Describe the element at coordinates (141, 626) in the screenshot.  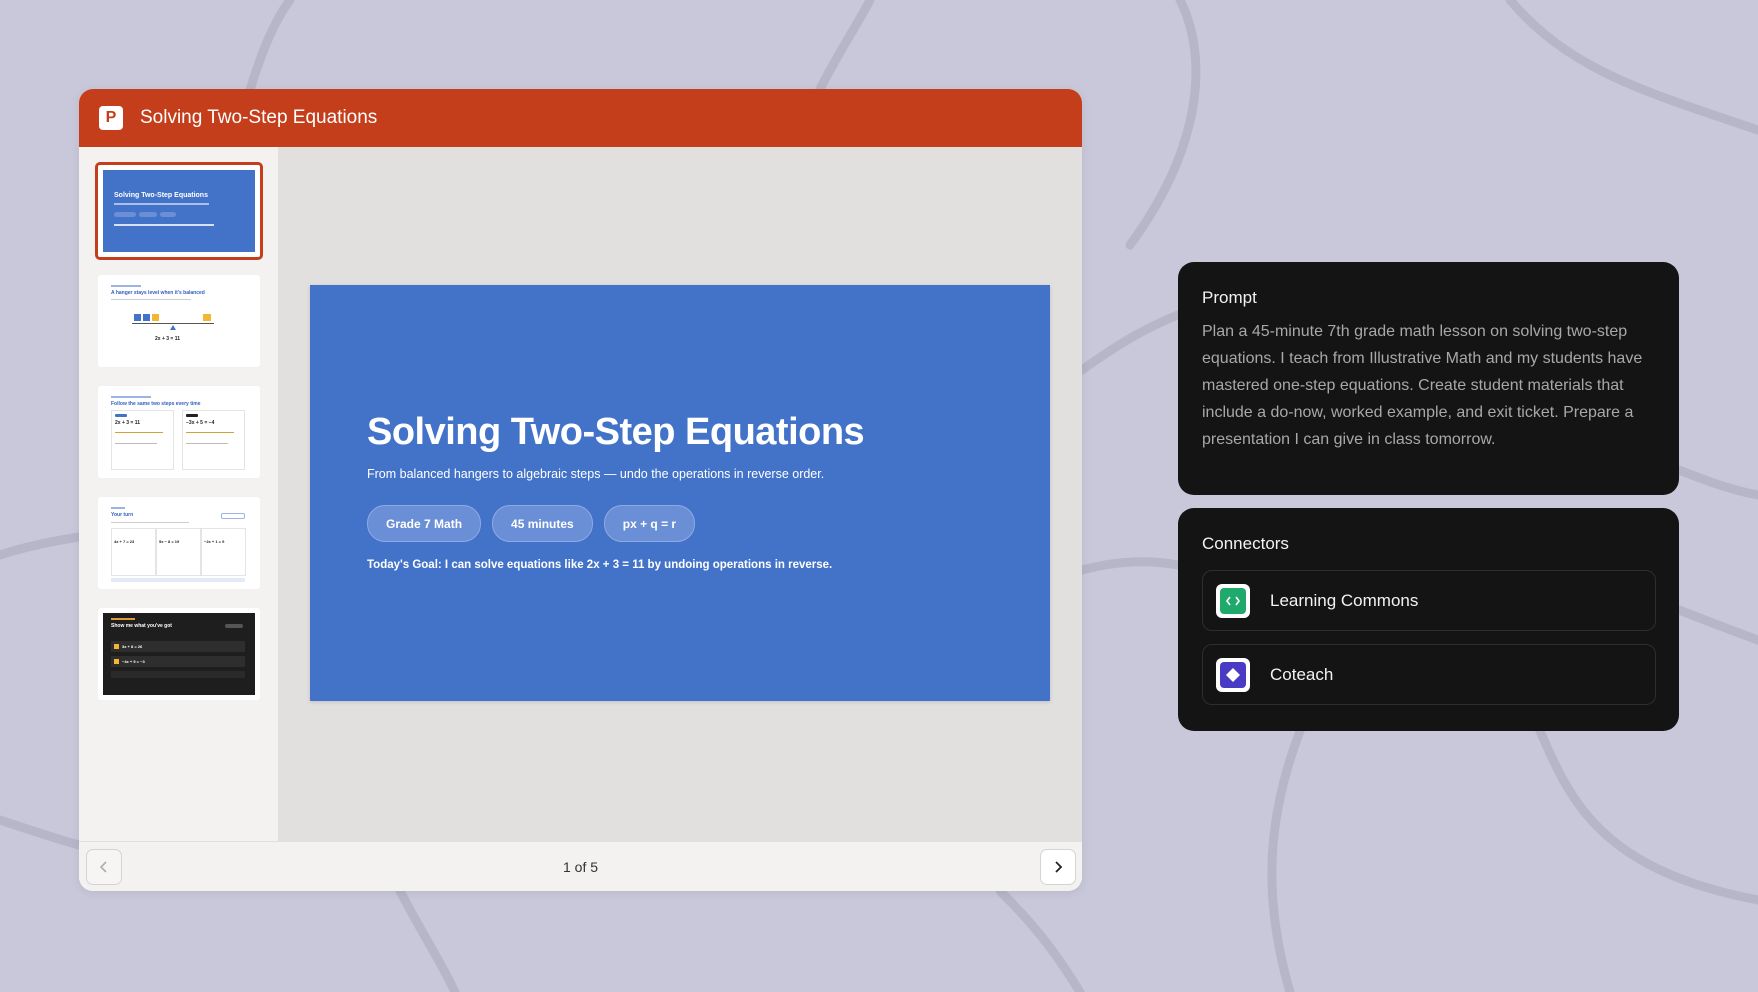
I see `thumbnail-title: Show me what you've got` at that location.